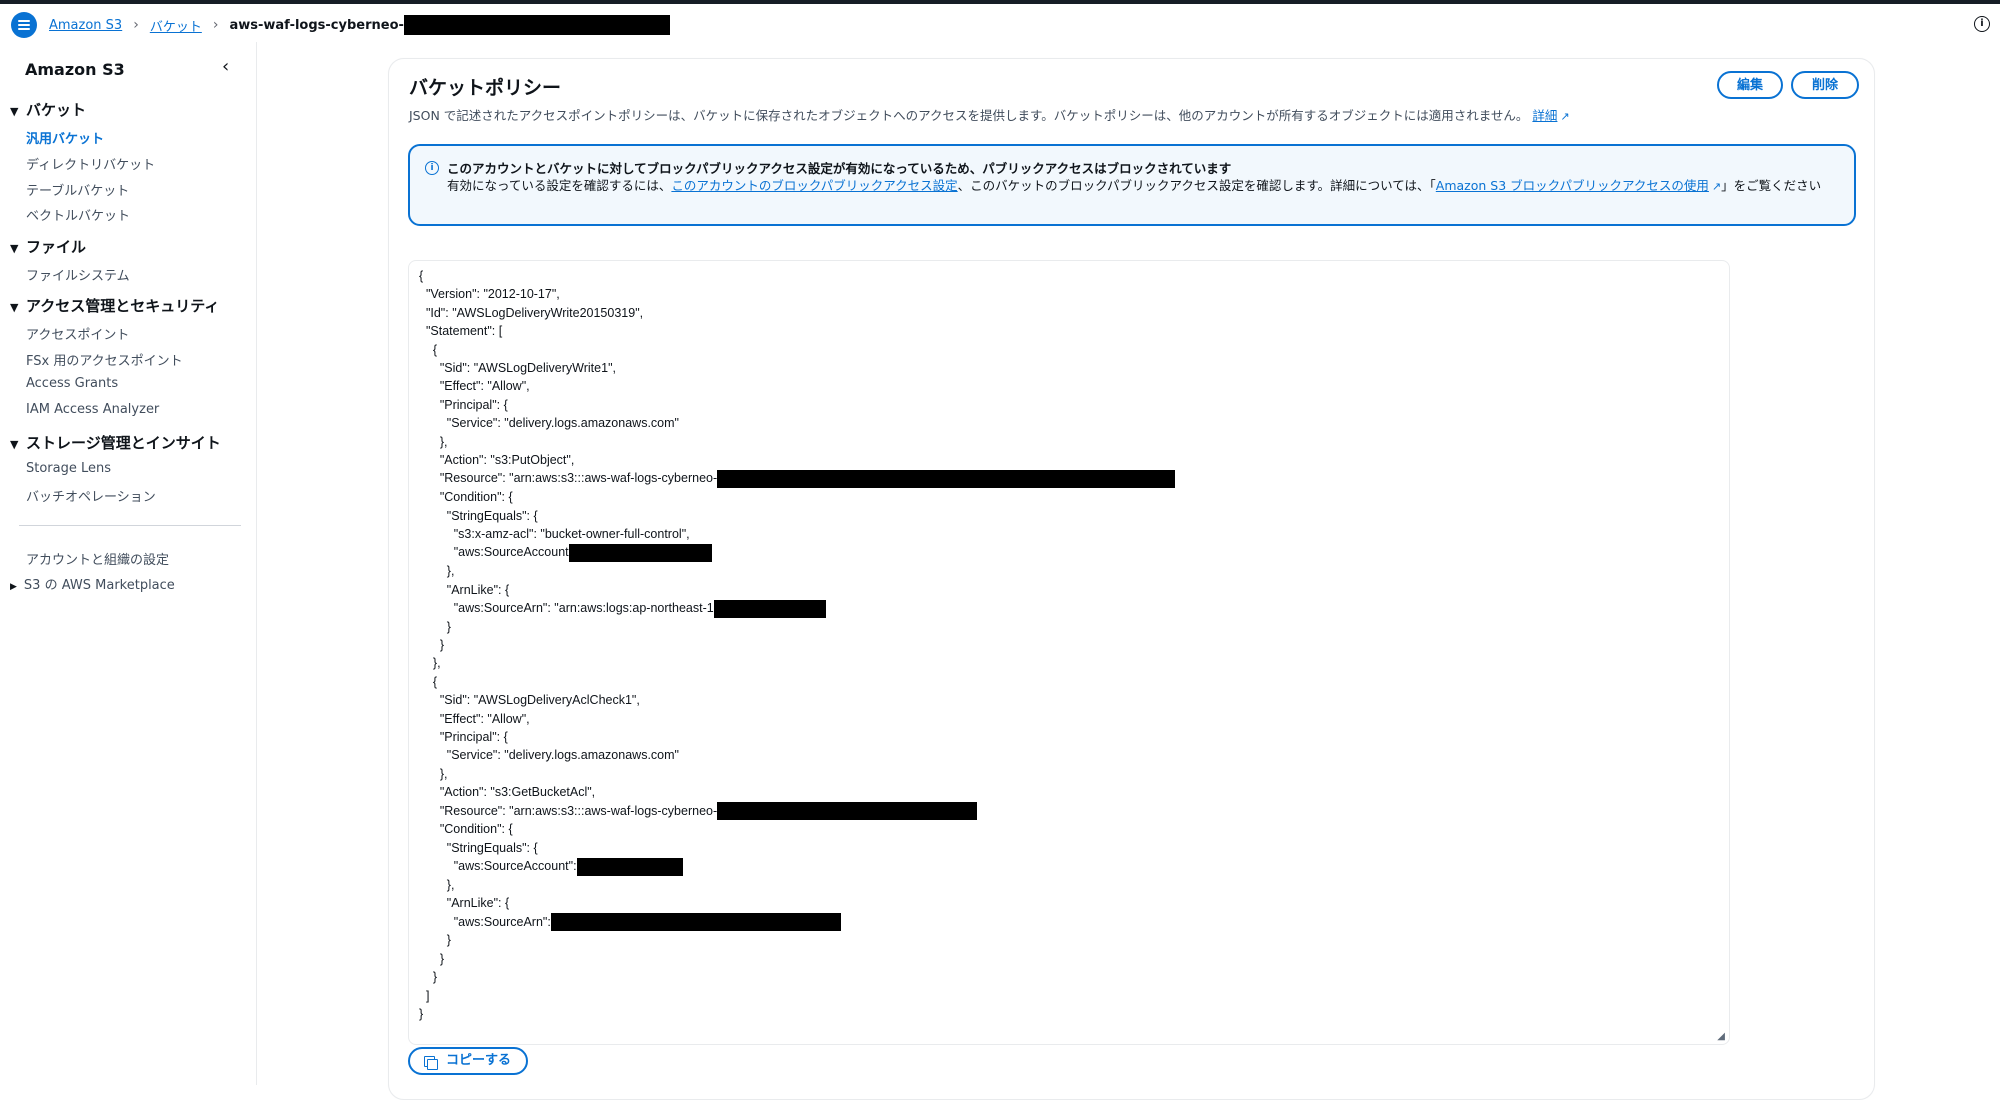 The image size is (2000, 1100). I want to click on delete-button: 削除, so click(1825, 85).